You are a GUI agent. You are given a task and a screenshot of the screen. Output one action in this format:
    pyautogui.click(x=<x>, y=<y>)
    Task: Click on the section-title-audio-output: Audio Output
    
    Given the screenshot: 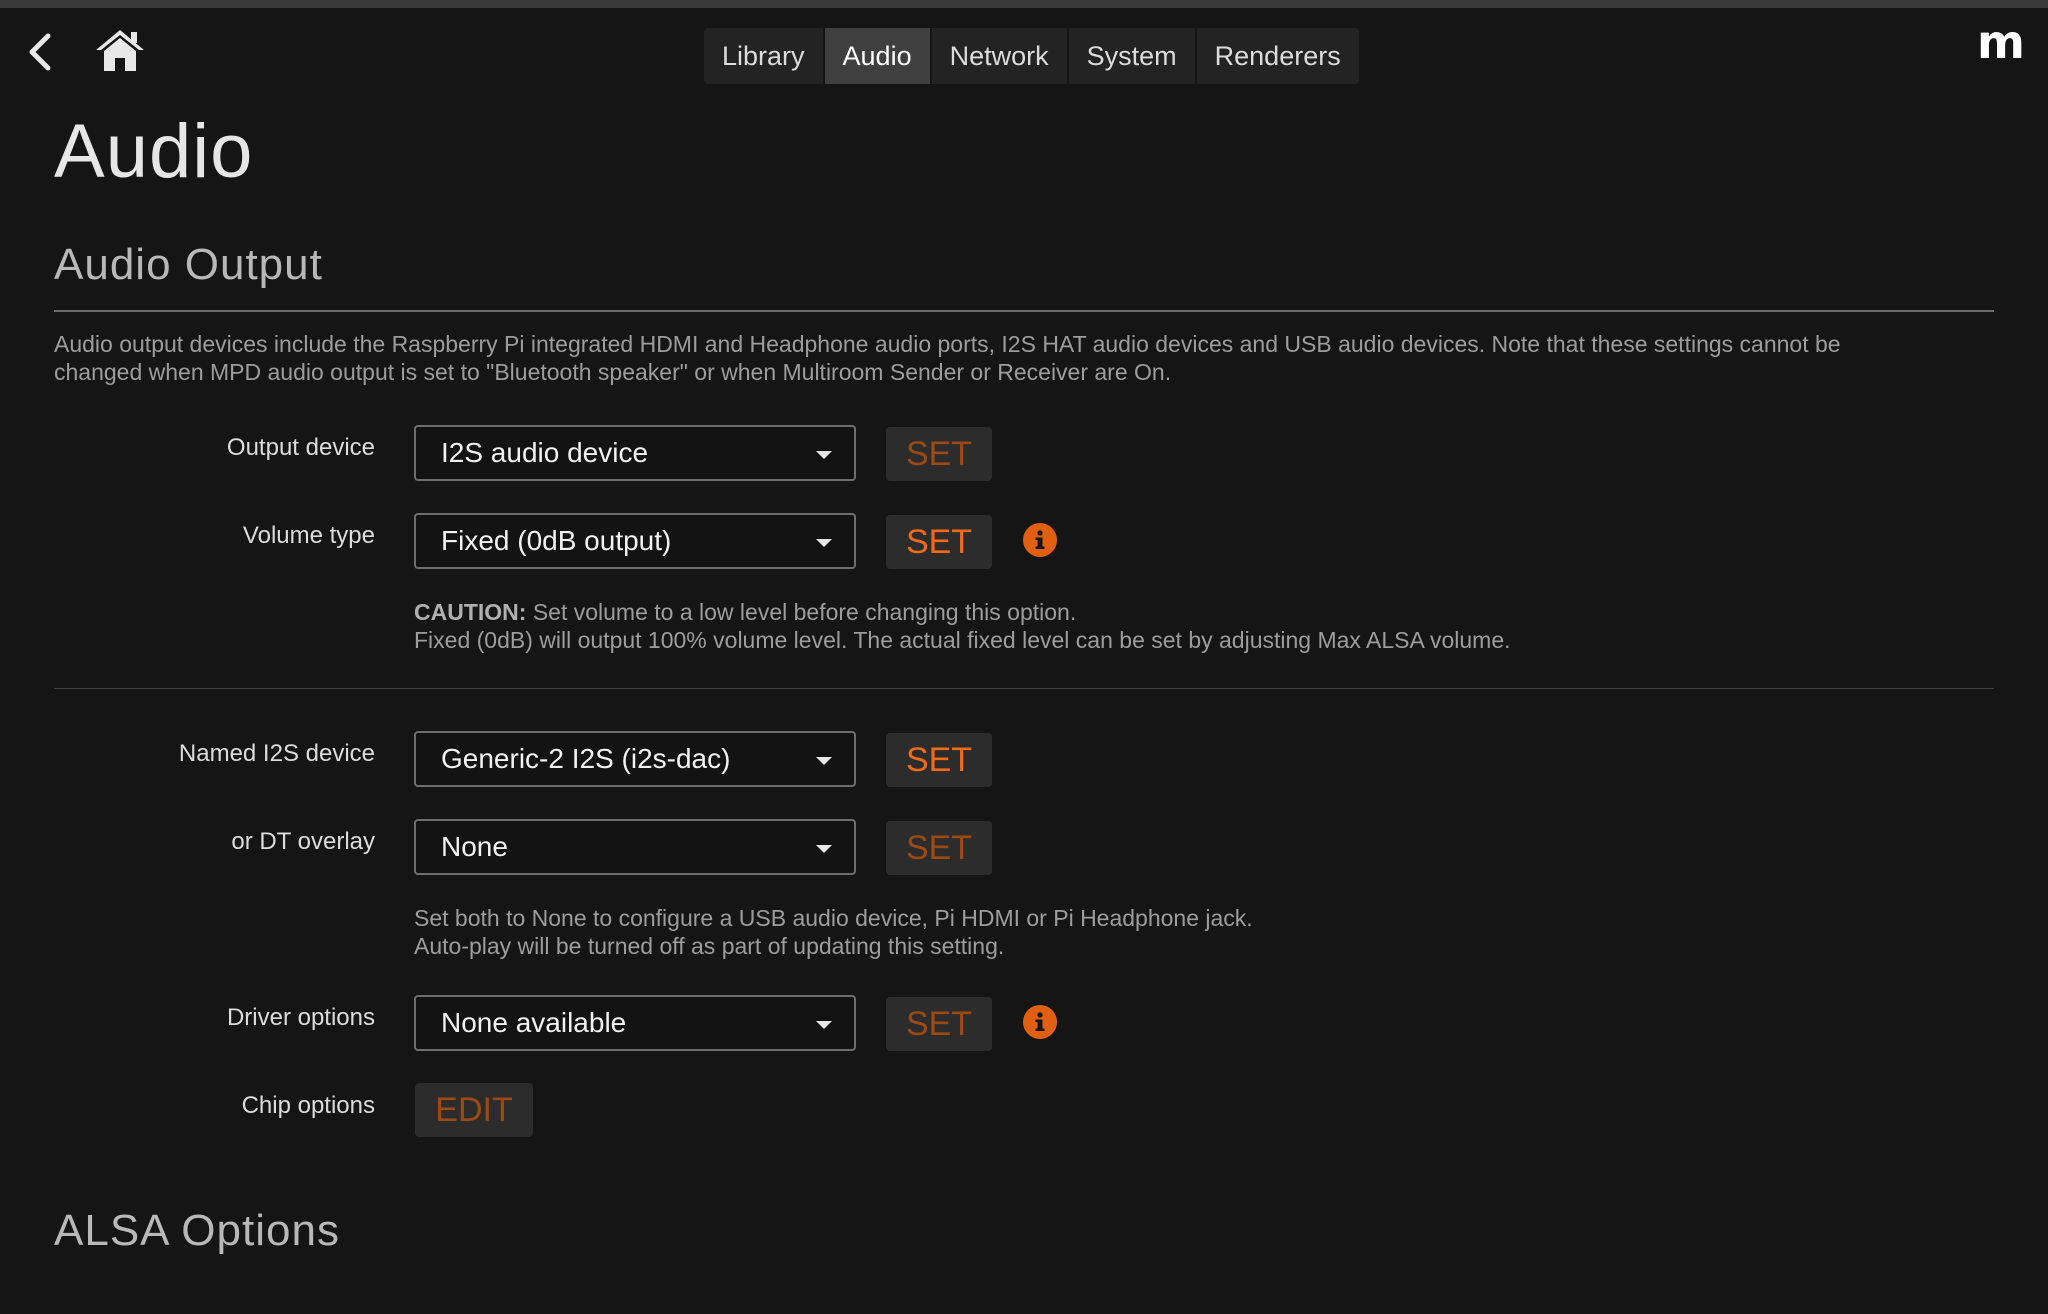 What is the action you would take?
    pyautogui.click(x=188, y=264)
    